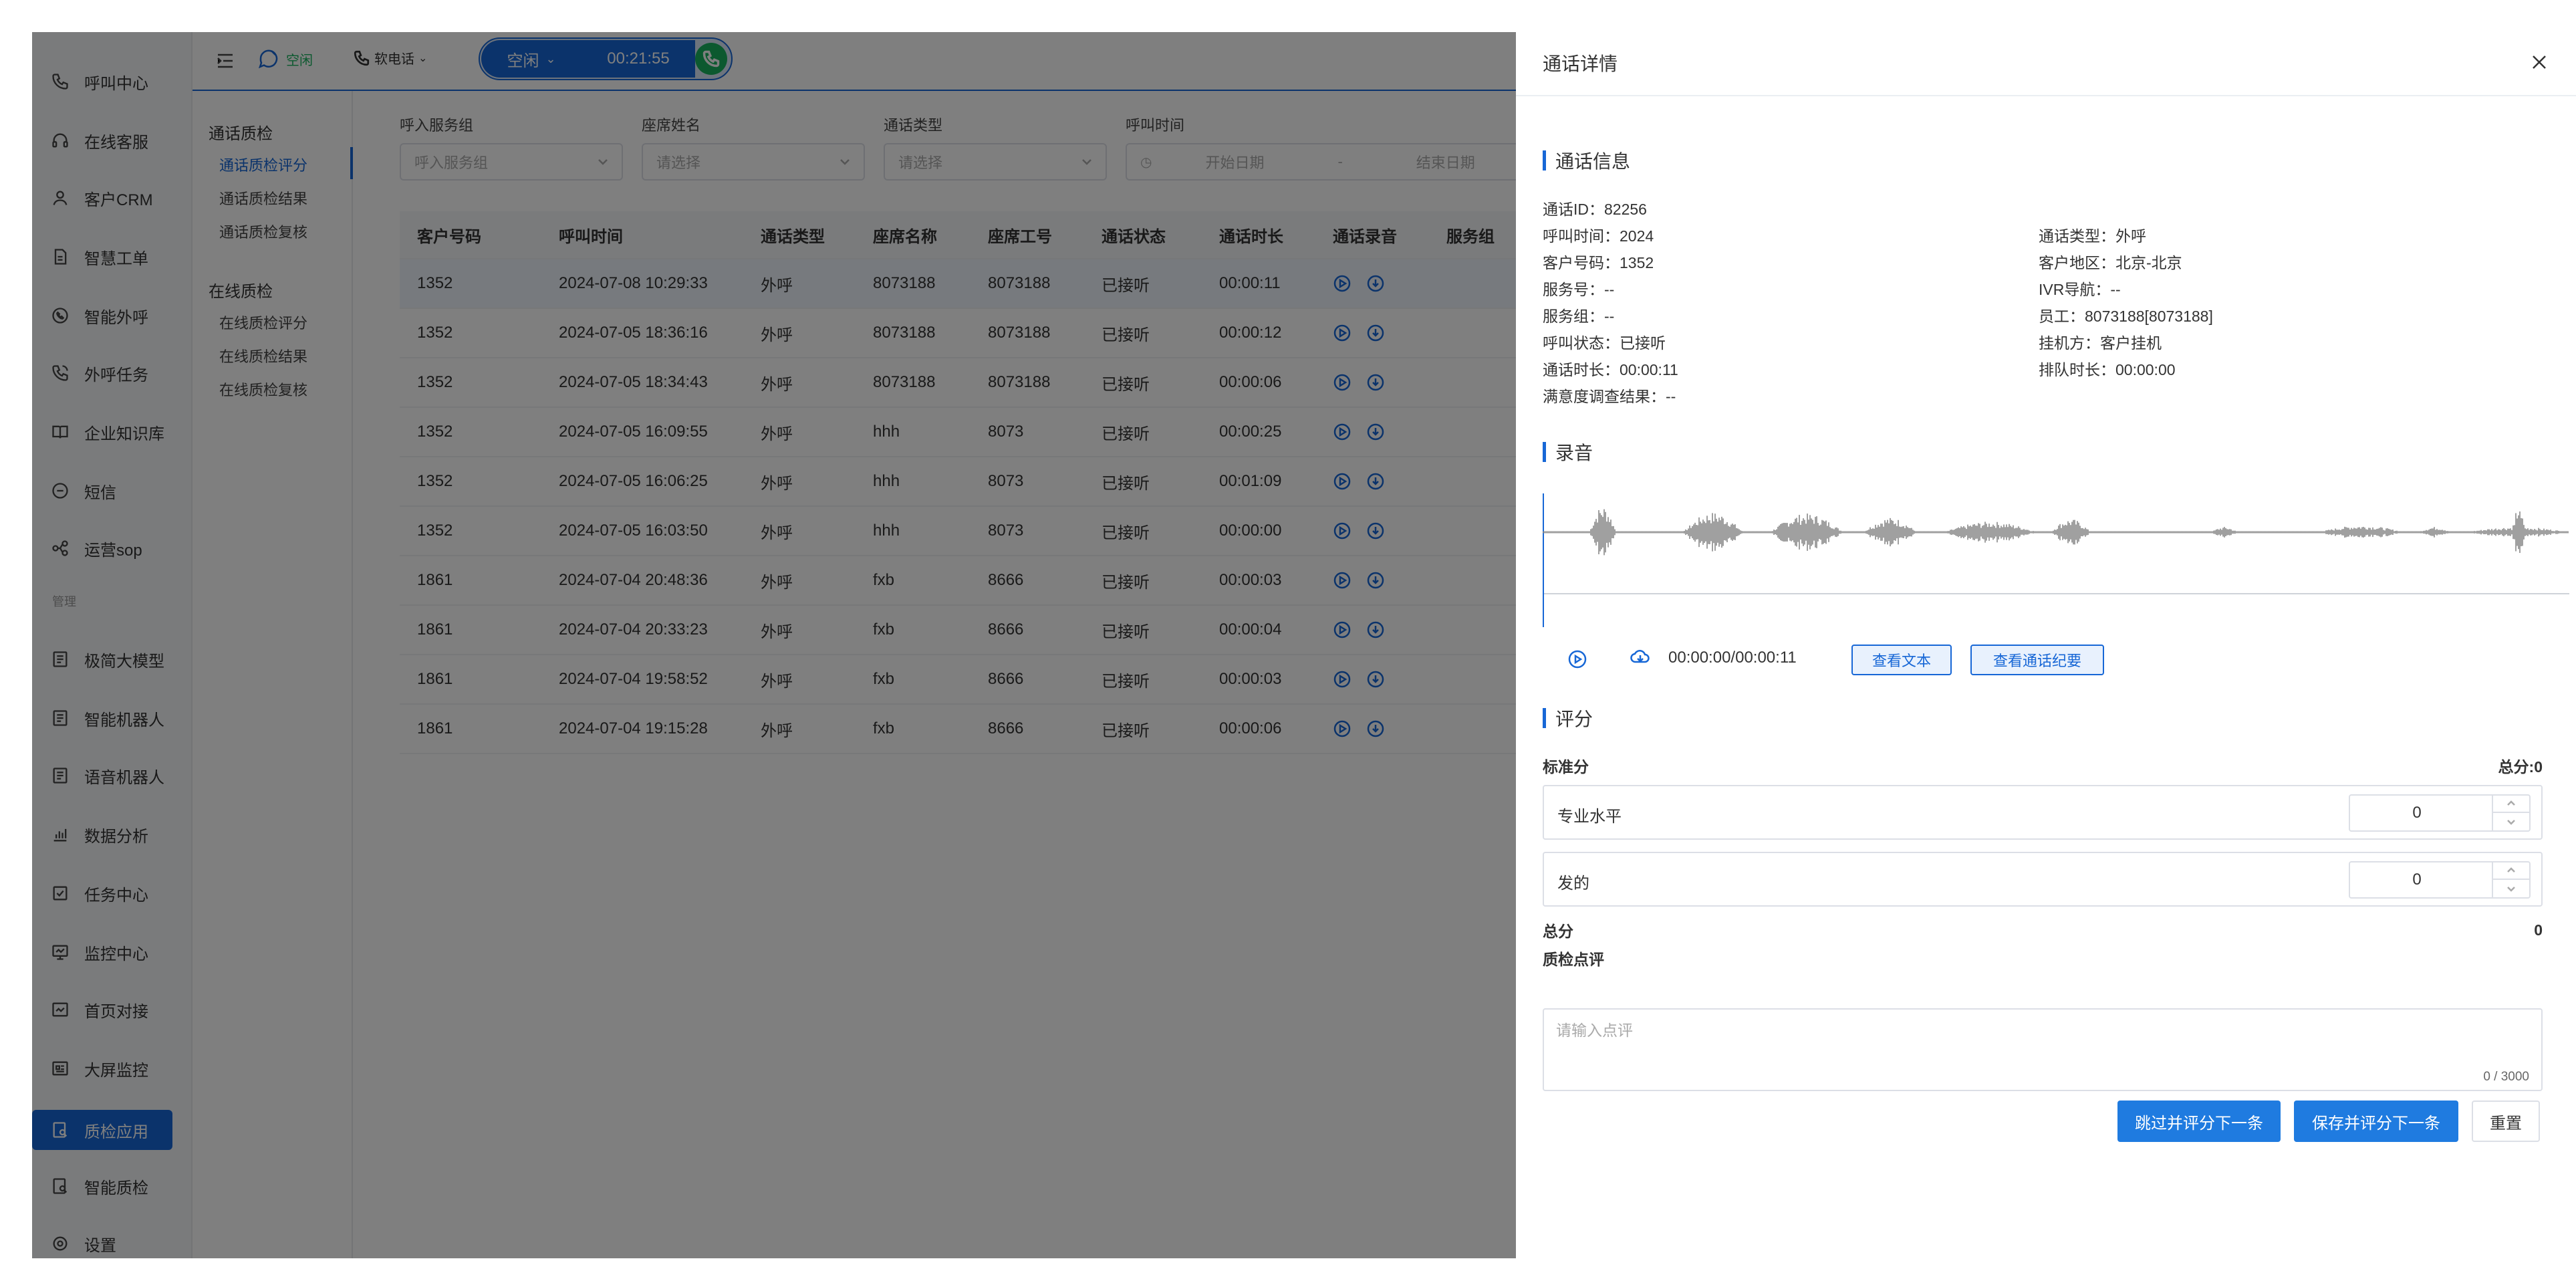 The image size is (2576, 1273). What do you see at coordinates (2539, 930) in the screenshot?
I see `total-value: 0` at bounding box center [2539, 930].